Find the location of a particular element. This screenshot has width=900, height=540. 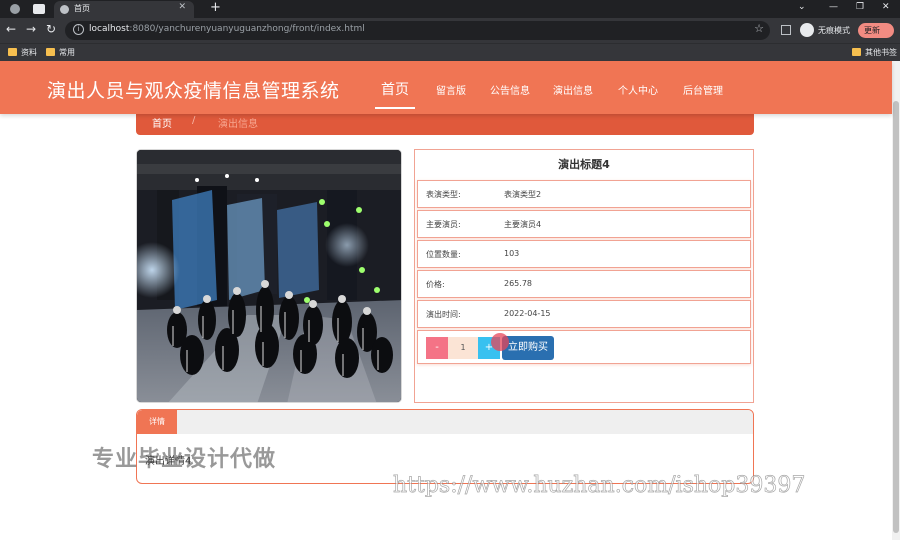

update-label: 更新 is located at coordinates (872, 30).